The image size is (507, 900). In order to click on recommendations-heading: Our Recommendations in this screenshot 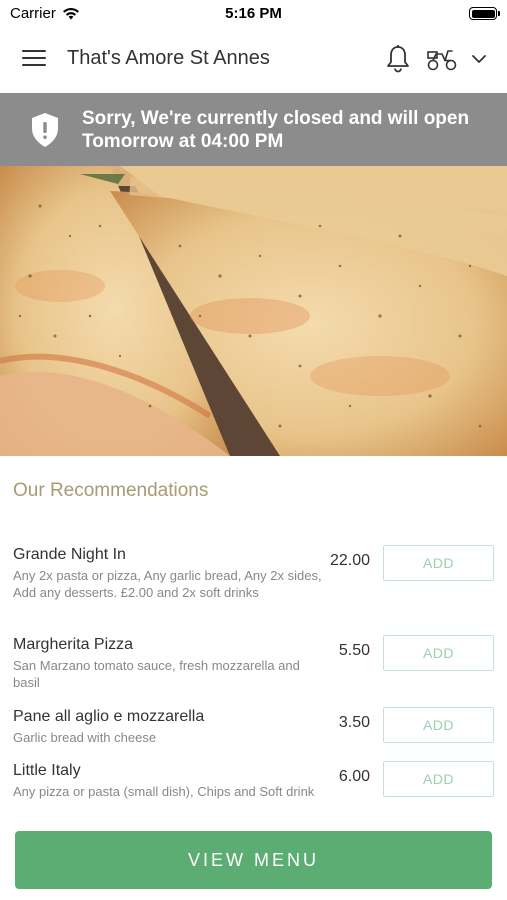, I will do `click(111, 490)`.